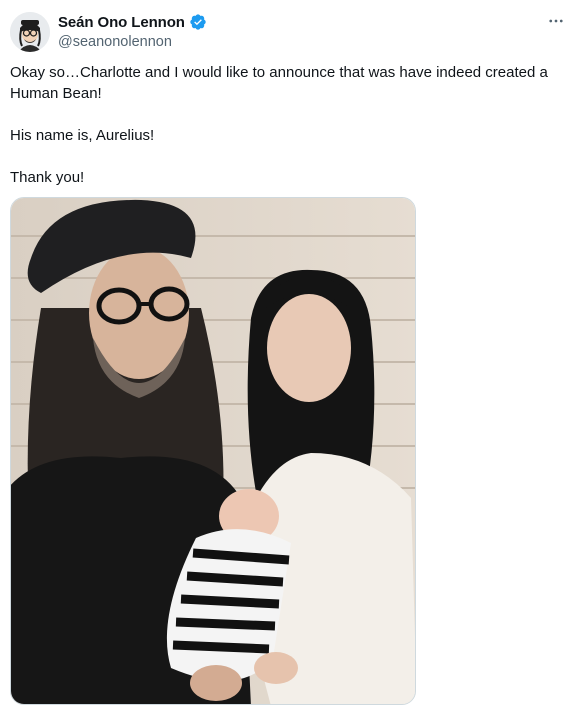 The image size is (581, 716). I want to click on display-name: Seán Ono Lennon, so click(121, 22).